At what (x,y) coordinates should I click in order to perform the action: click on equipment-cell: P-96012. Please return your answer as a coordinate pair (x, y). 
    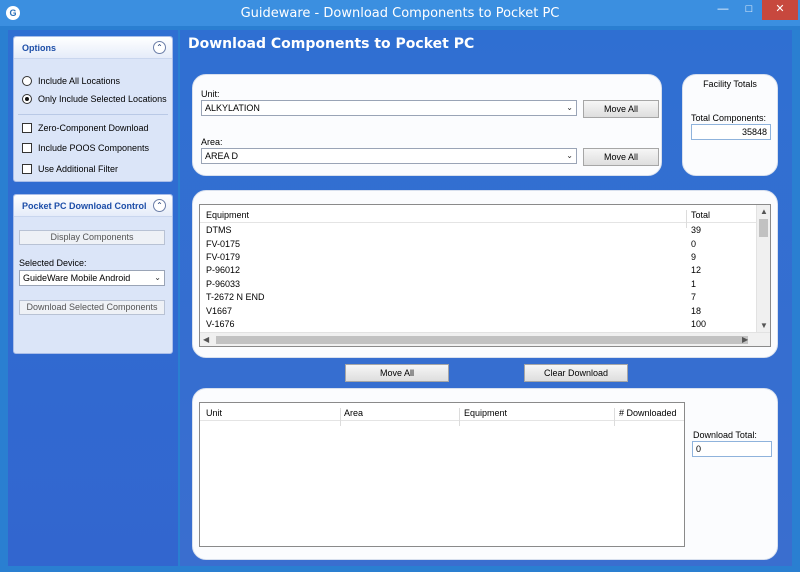
    Looking at the image, I should click on (223, 270).